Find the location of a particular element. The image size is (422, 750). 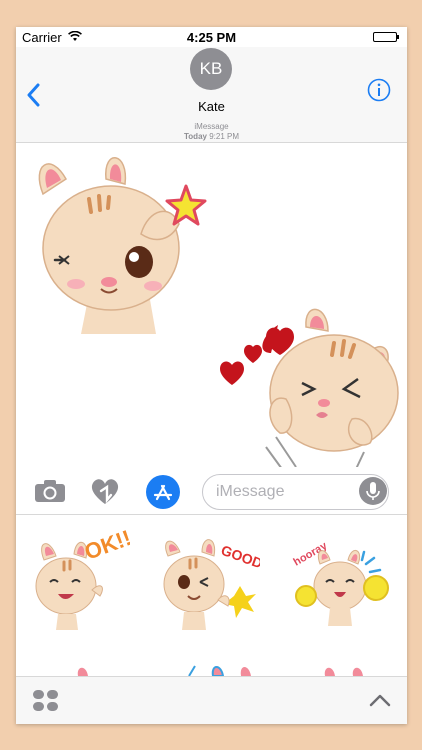

camera-icon is located at coordinates (50, 493).